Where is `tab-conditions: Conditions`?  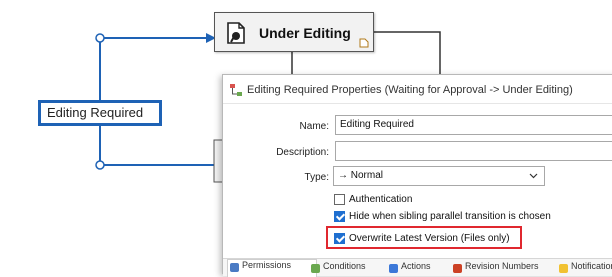 tab-conditions: Conditions is located at coordinates (337, 268).